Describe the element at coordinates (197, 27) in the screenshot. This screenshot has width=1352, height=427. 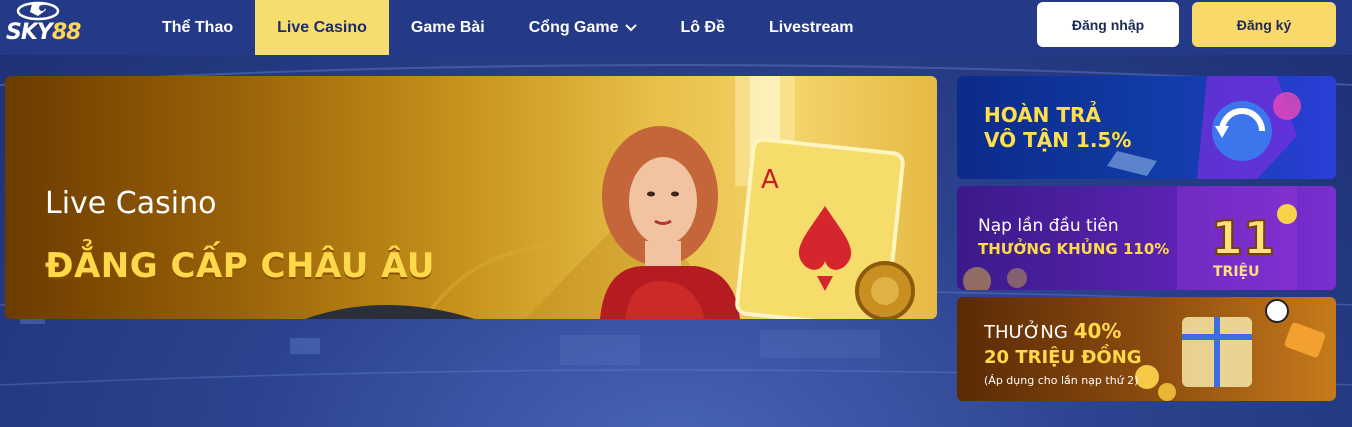
I see `nav-sports: Thể Thao` at that location.